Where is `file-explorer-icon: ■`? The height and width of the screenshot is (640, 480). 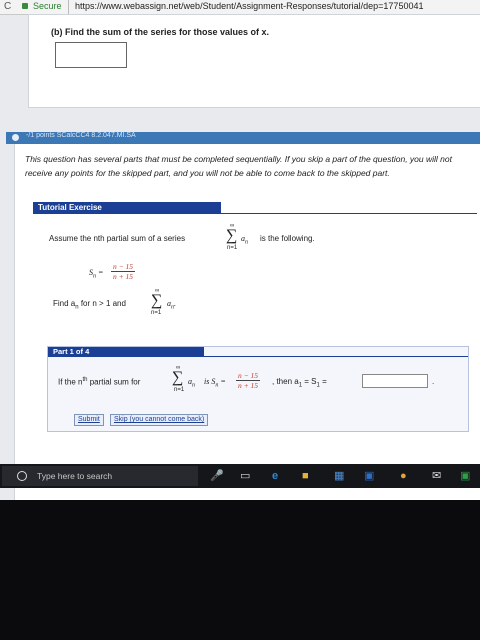
file-explorer-icon: ■ is located at coordinates (305, 476).